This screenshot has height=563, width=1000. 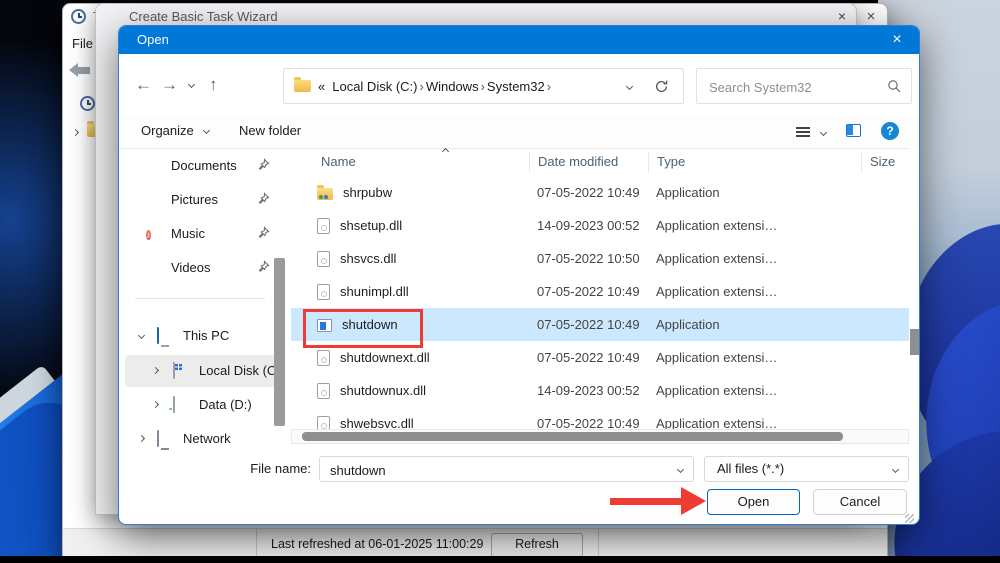 What do you see at coordinates (191, 267) in the screenshot?
I see `sidebar-item-label: Videos` at bounding box center [191, 267].